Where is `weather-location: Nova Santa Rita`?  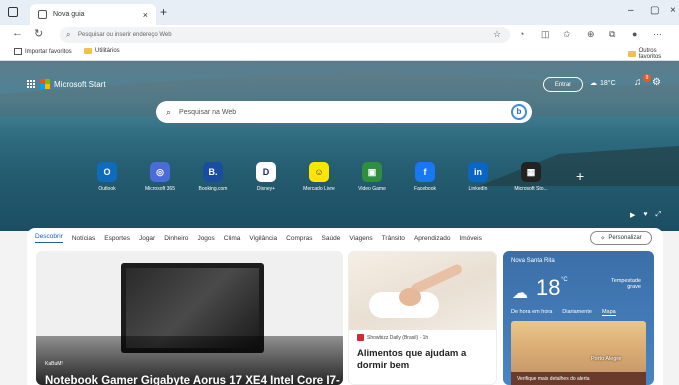 weather-location: Nova Santa Rita is located at coordinates (533, 261).